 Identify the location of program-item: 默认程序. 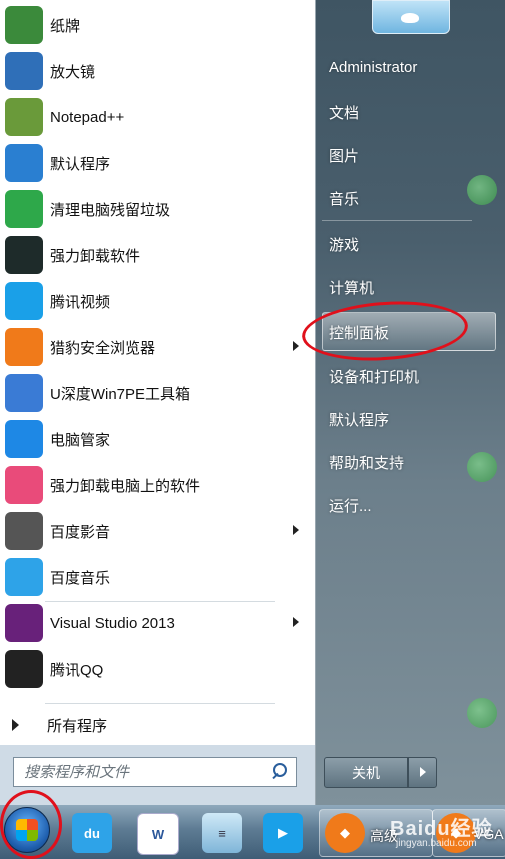
(157, 163).